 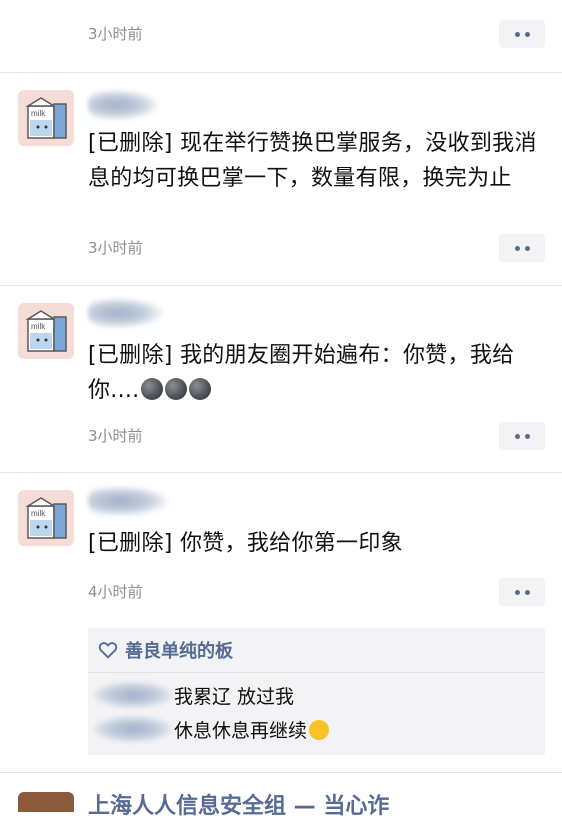 What do you see at coordinates (319, 730) in the screenshot?
I see `upside-down-face-emoji` at bounding box center [319, 730].